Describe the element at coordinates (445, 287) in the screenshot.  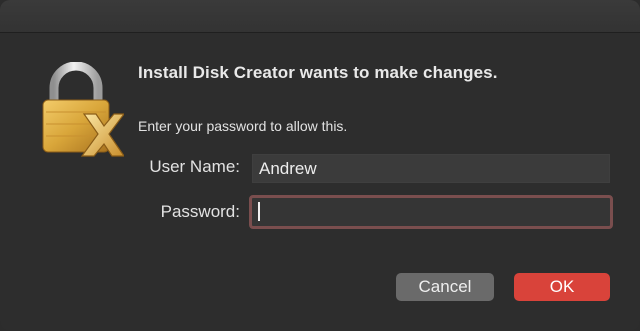
I see `cancel-button: Cancel` at that location.